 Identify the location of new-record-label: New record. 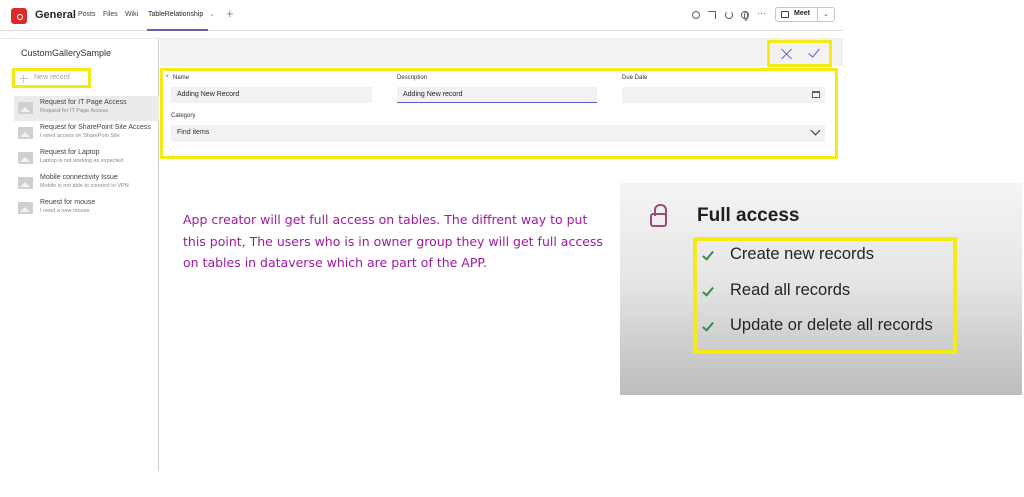
(52, 77).